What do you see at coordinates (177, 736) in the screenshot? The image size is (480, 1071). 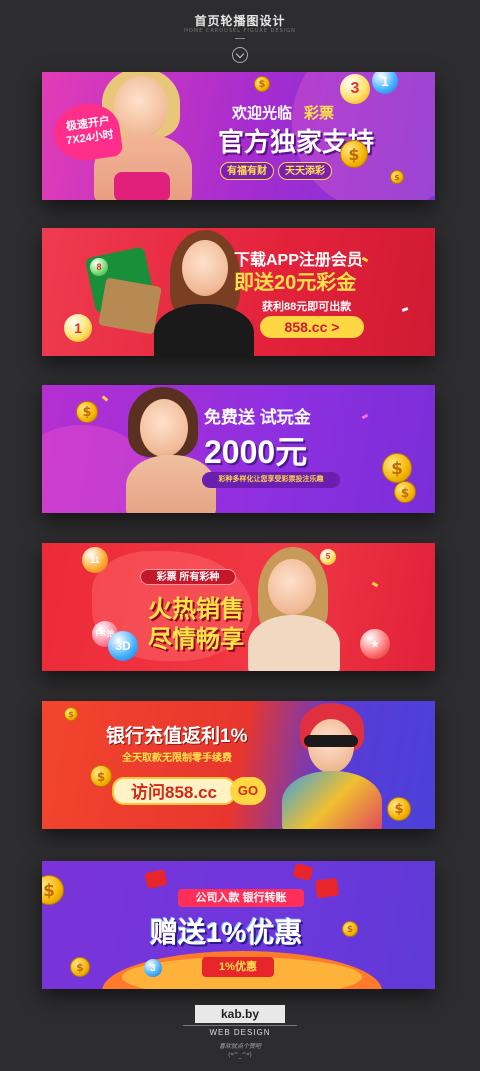 I see `promo-line-1: 银行充值返利1%` at bounding box center [177, 736].